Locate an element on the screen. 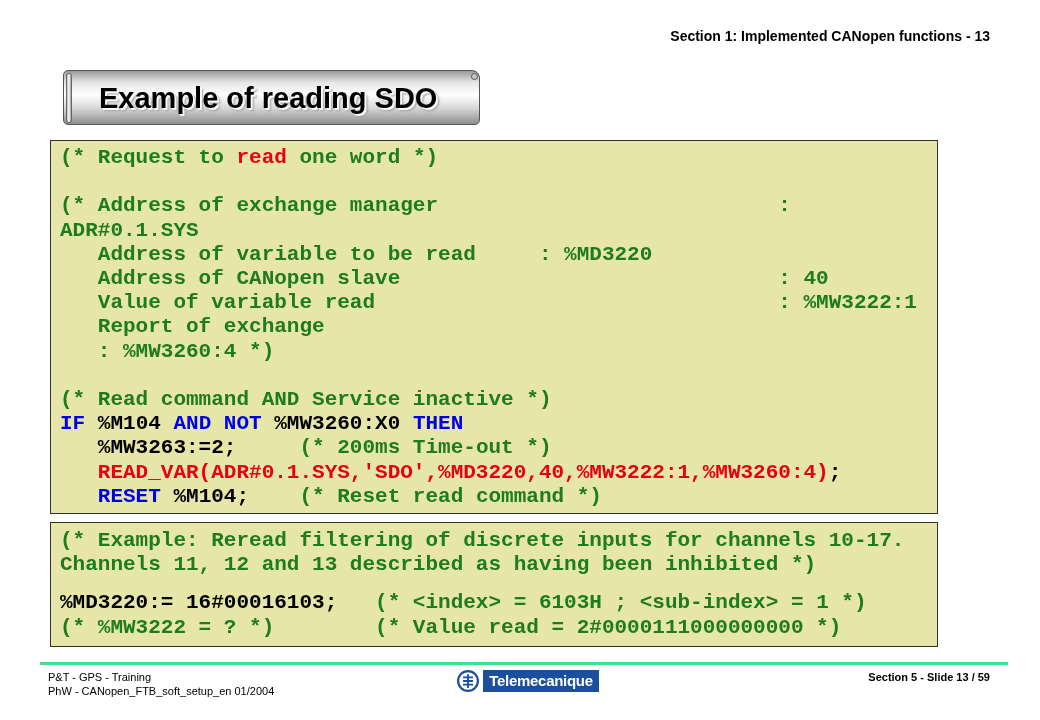 This screenshot has height=720, width=1040. code-line: Channels 11, 12 and 13 described as having been inhibited *) is located at coordinates (438, 565).